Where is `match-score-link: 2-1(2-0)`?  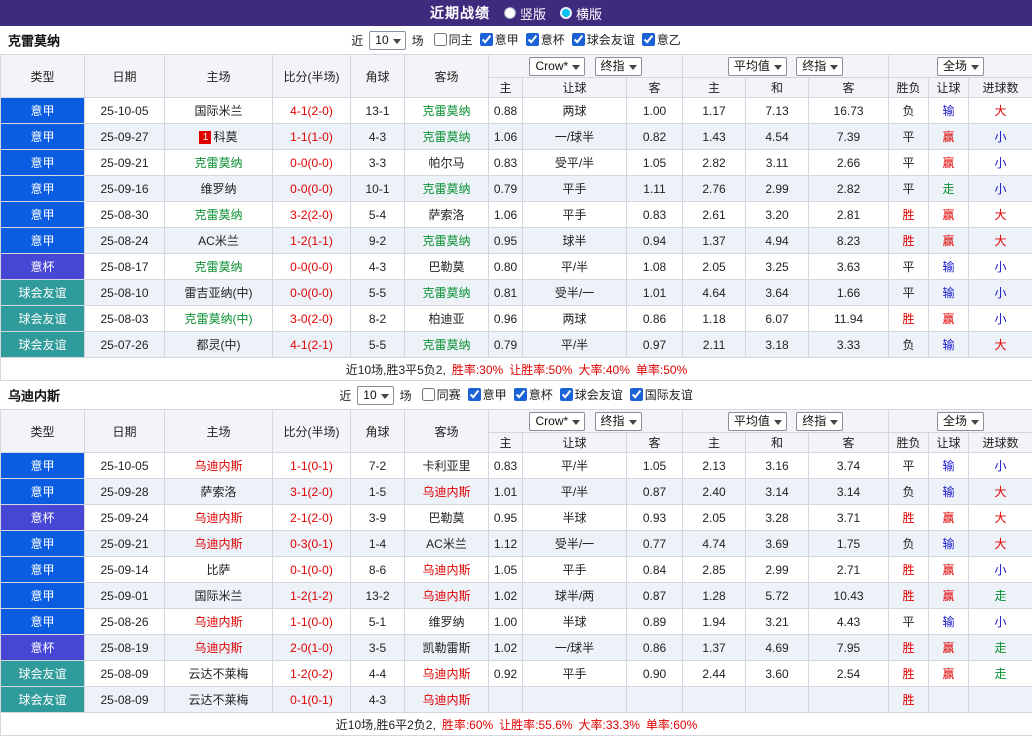
match-score-link: 2-1(2-0) is located at coordinates (312, 518).